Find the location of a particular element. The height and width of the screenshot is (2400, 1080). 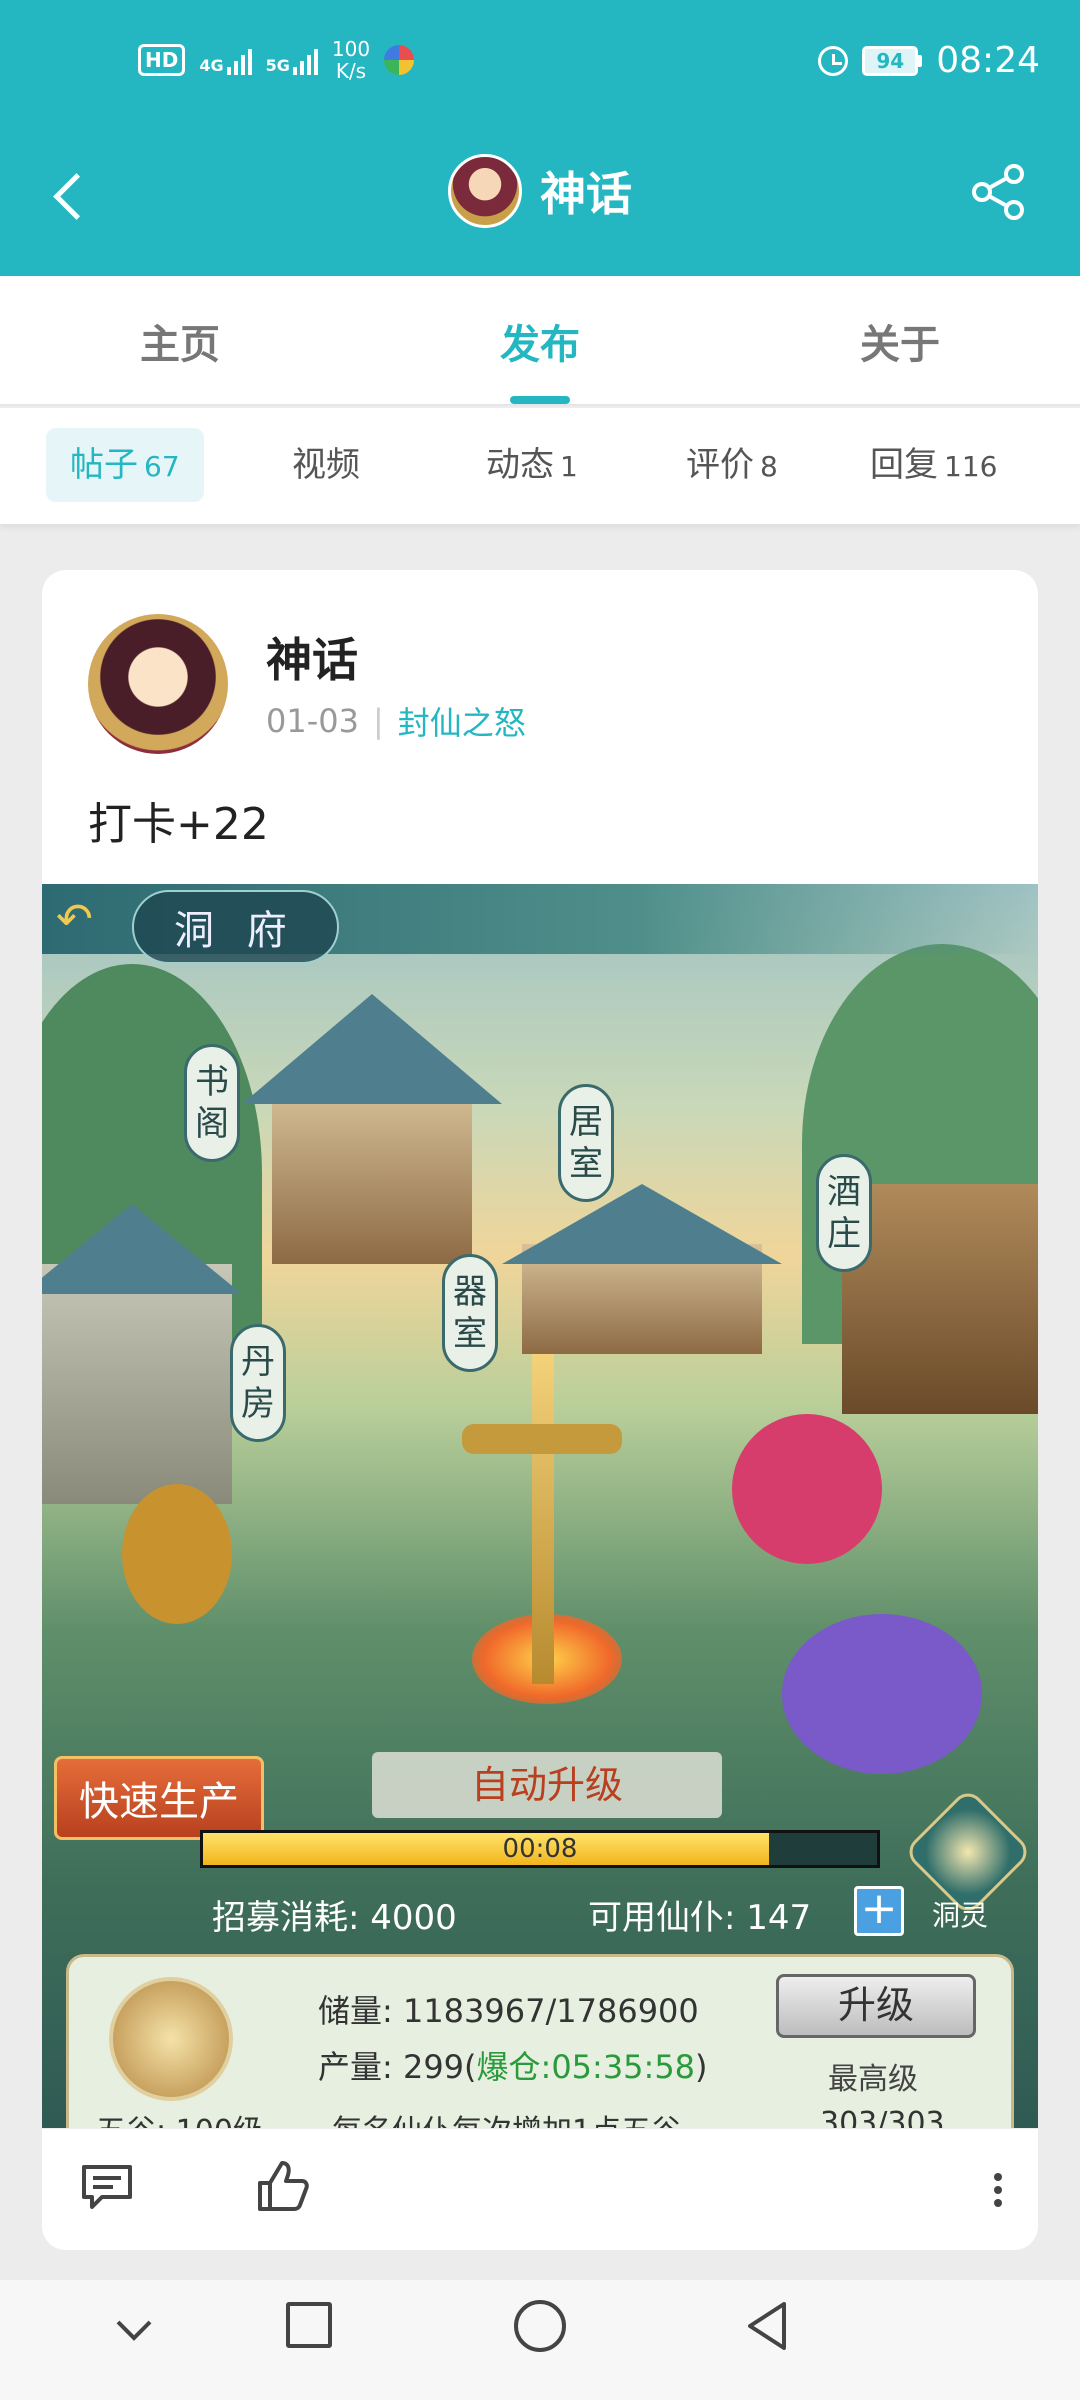

game-quick-produce: 快速生产 is located at coordinates (159, 1798).